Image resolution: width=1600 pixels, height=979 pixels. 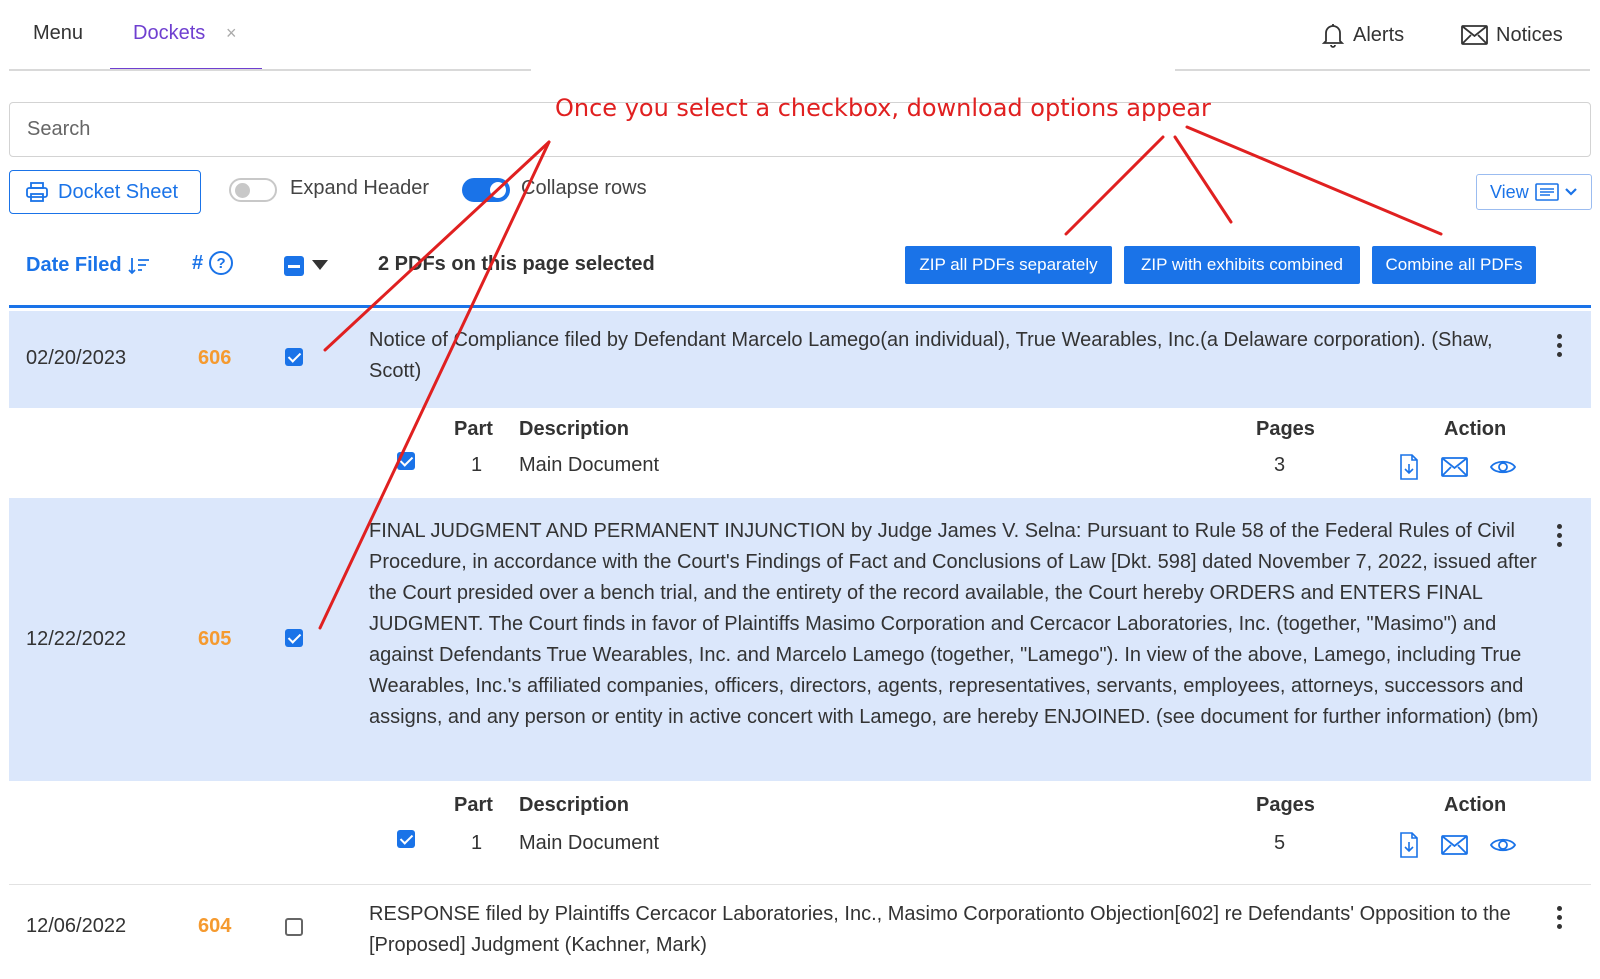 I want to click on notices-label: Notices, so click(x=1529, y=34).